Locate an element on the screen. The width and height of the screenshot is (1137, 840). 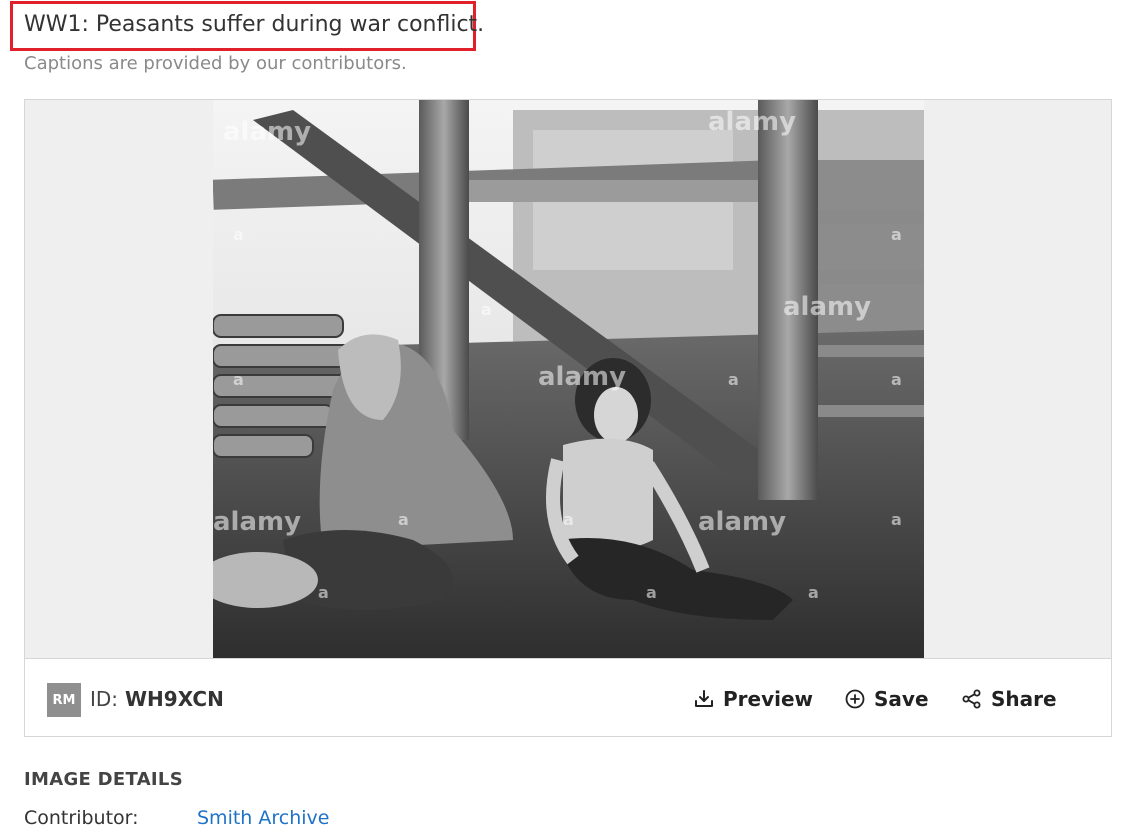
image-toolbar: RM ID: WH9XCN Preview Save Share is located at coordinates (568, 697).